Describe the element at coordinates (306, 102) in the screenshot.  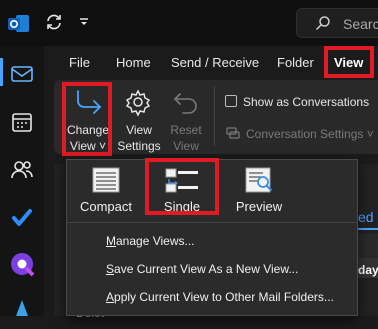
I see `show-as-conversations-label: Show as Conversations` at that location.